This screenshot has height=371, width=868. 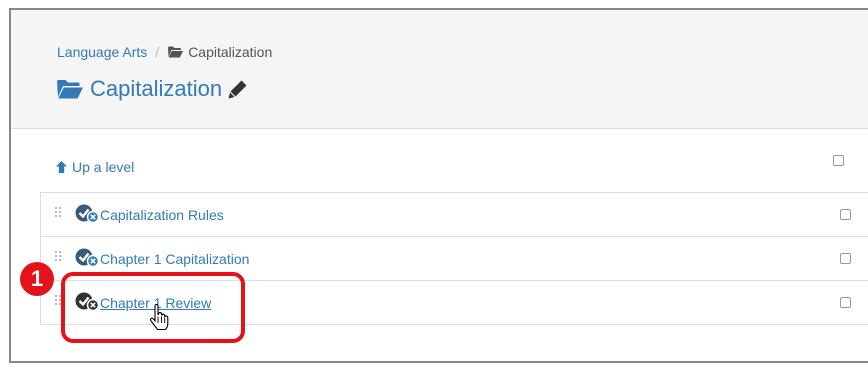 What do you see at coordinates (102, 52) in the screenshot?
I see `breadcrumb-parent-link: Language Arts` at bounding box center [102, 52].